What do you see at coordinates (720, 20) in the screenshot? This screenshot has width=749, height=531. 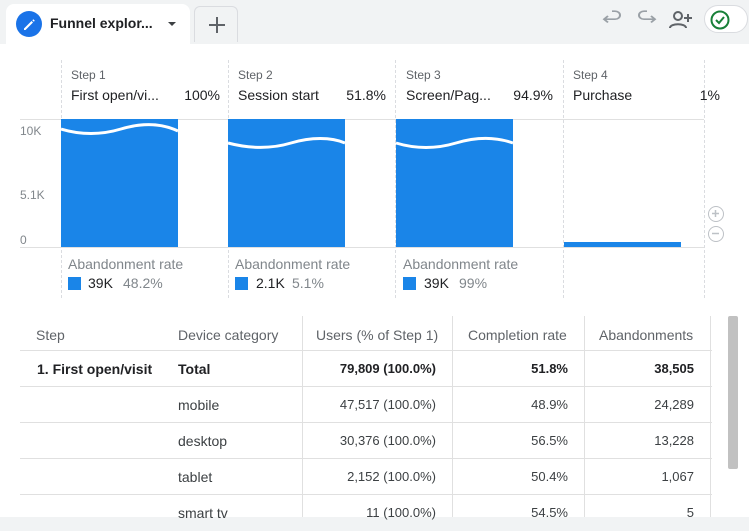 I see `check-circle-icon` at bounding box center [720, 20].